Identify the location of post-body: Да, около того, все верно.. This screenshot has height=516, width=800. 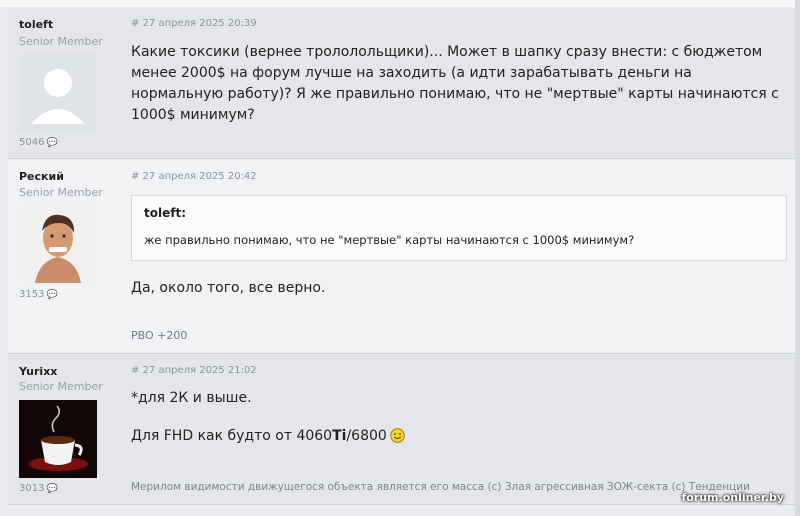
(228, 288).